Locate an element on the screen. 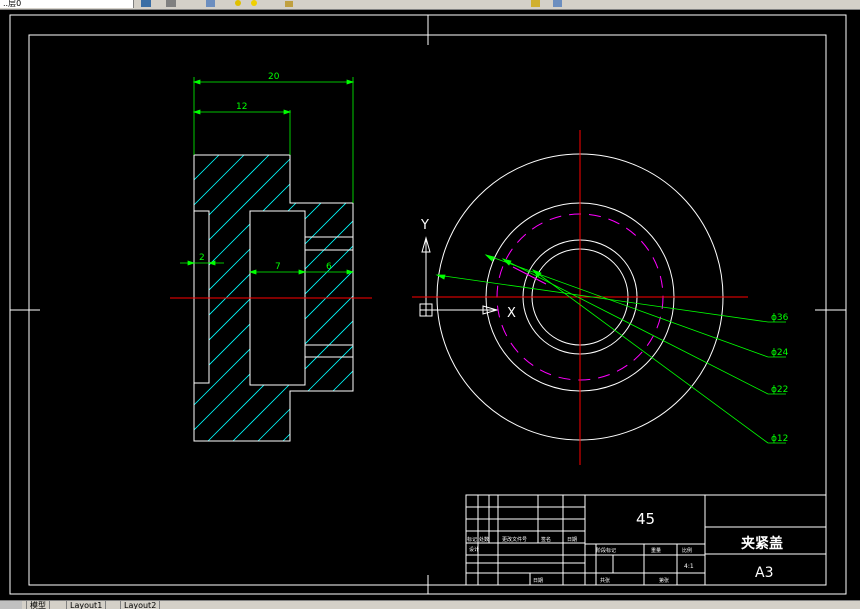 Image resolution: width=860 pixels, height=609 pixels. header-design: 设计 is located at coordinates (474, 549).